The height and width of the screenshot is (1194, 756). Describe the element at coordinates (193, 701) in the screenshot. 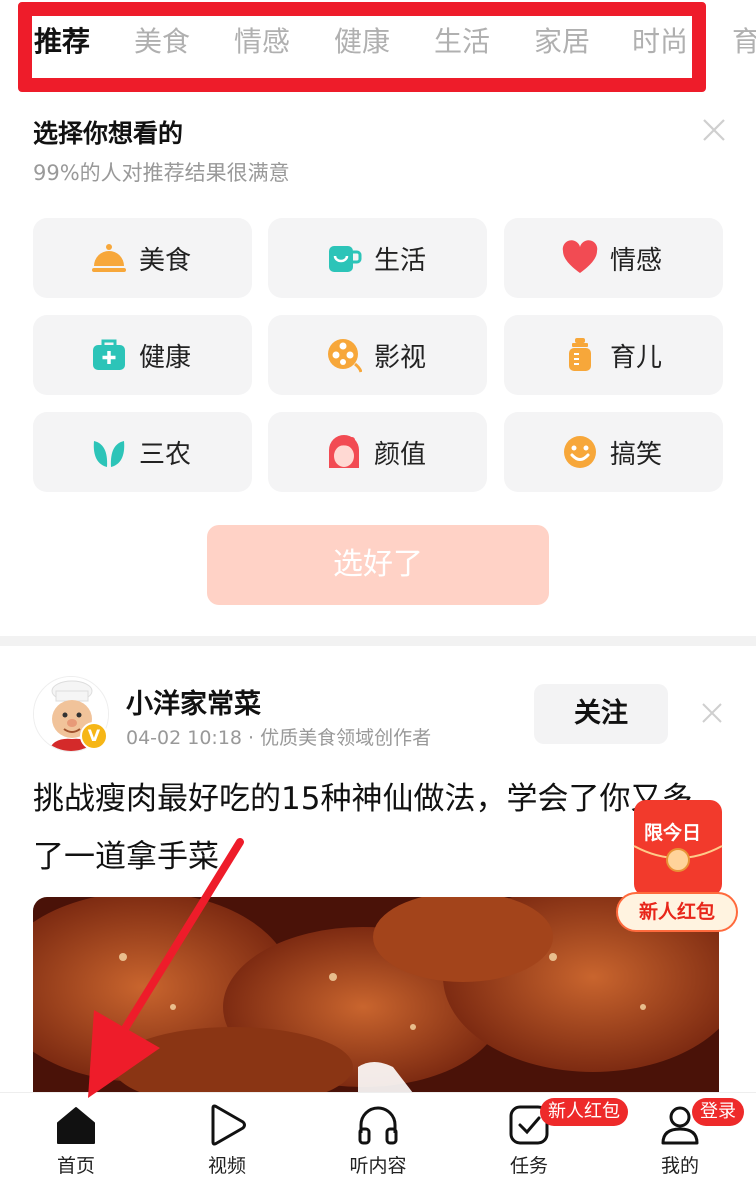

I see `author-name: 小洋家常菜` at that location.